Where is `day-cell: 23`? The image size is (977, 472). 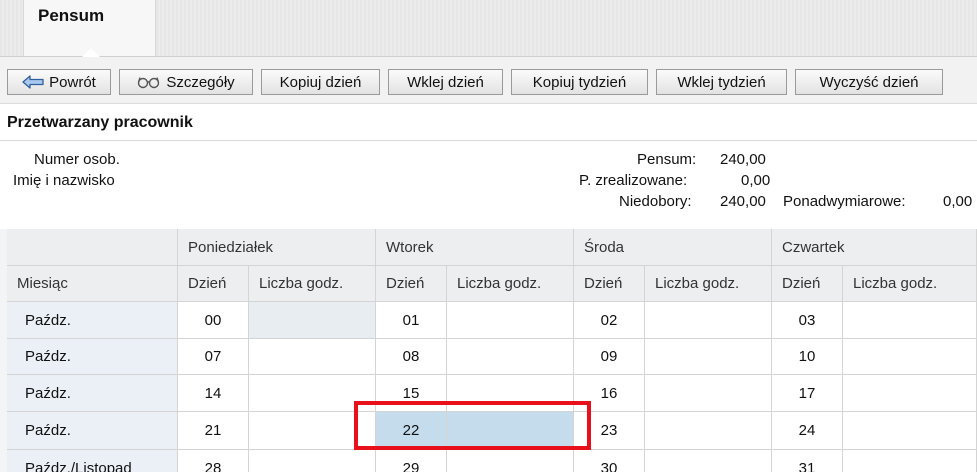
day-cell: 23 is located at coordinates (609, 431).